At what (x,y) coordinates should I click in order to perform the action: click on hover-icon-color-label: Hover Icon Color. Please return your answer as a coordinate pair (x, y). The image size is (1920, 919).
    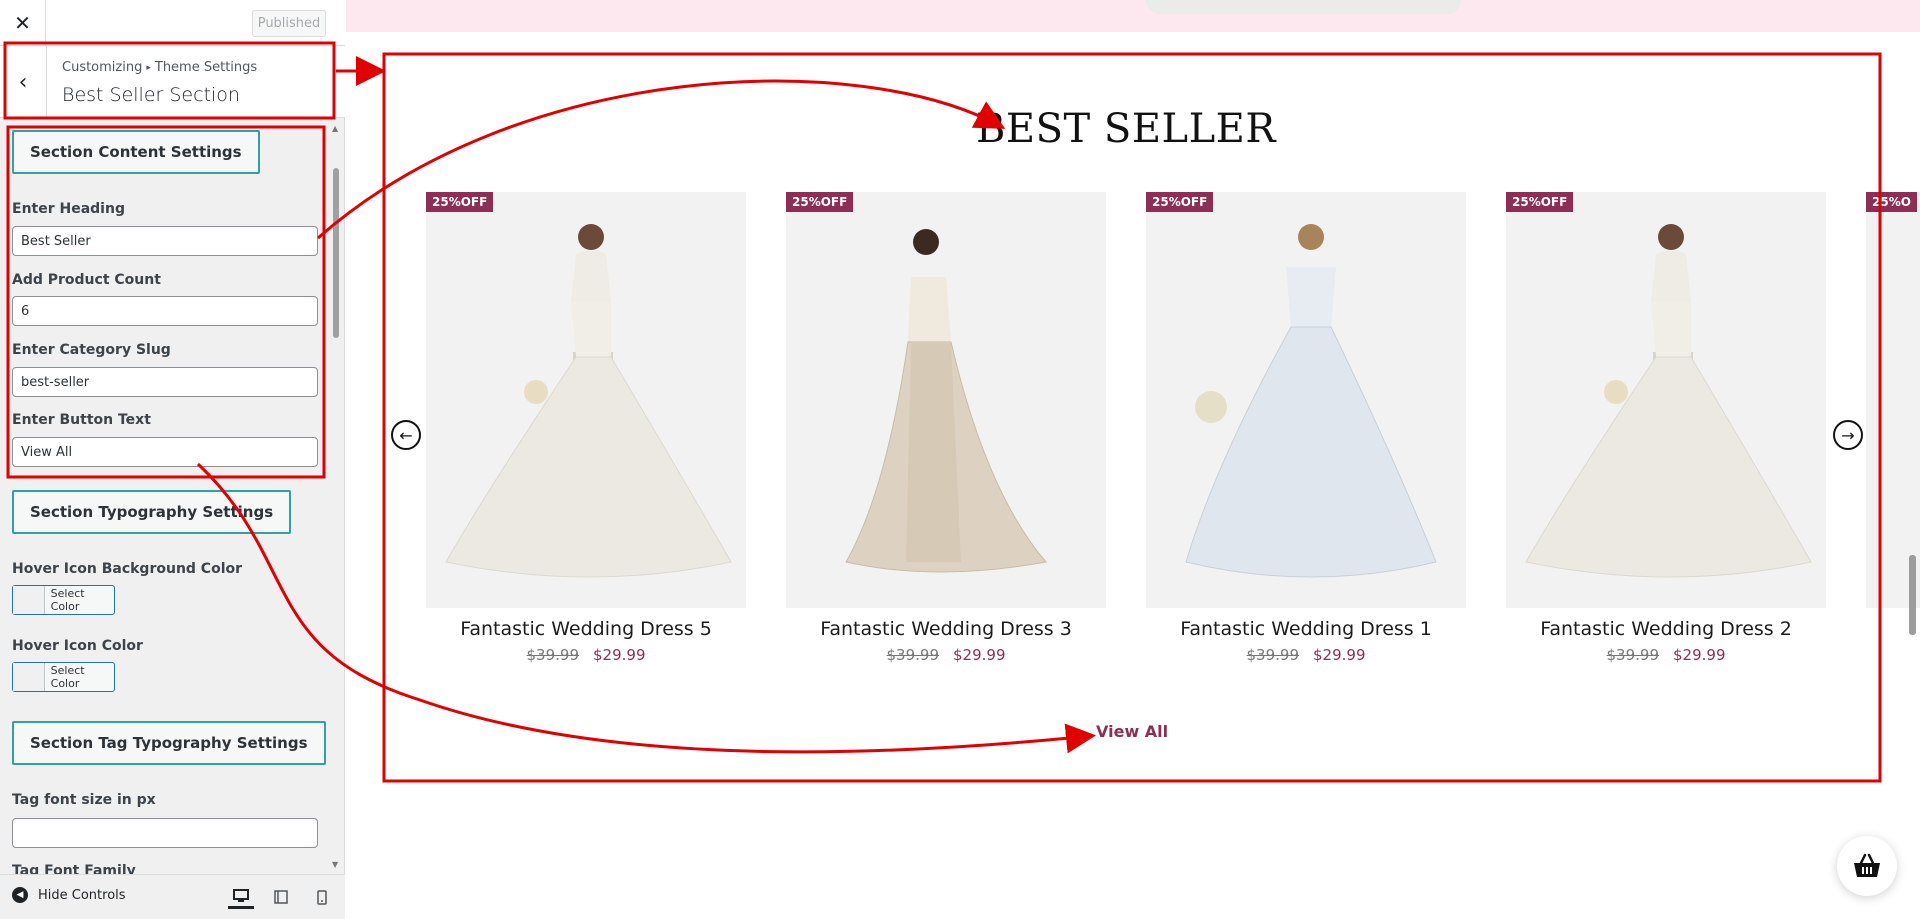
    Looking at the image, I should click on (77, 646).